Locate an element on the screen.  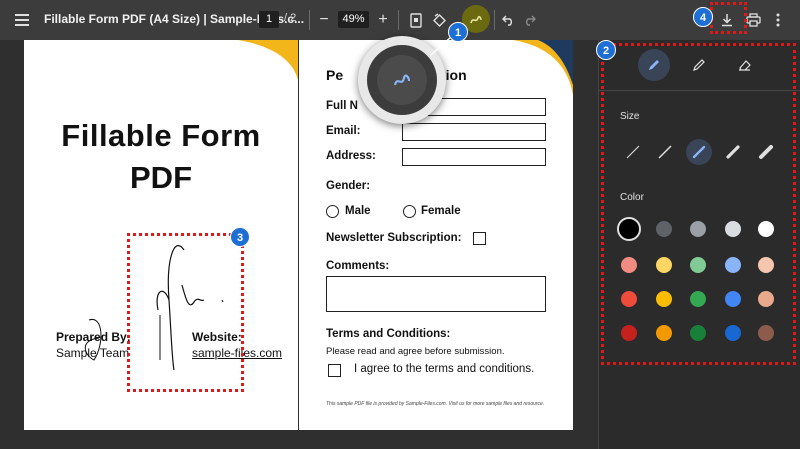
callout-badge-2: 2 is located at coordinates (606, 50).